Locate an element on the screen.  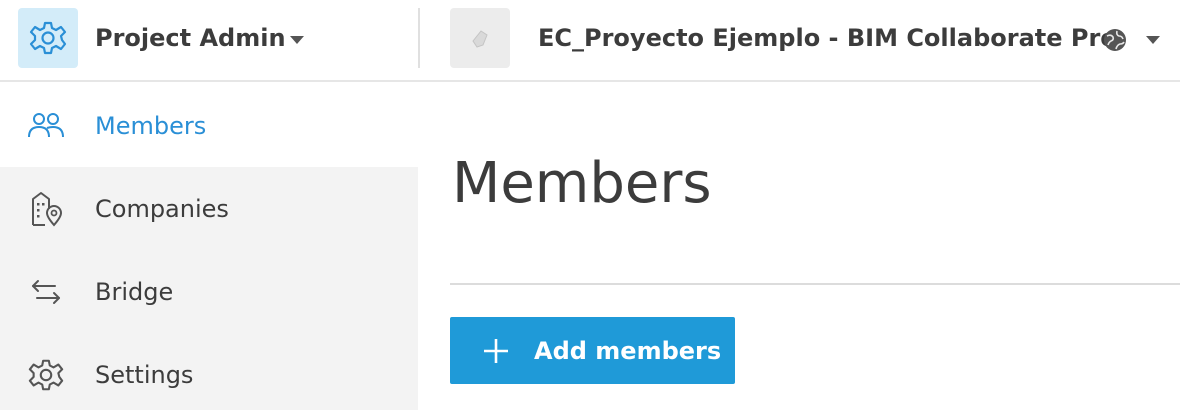
plus-icon is located at coordinates (496, 351).